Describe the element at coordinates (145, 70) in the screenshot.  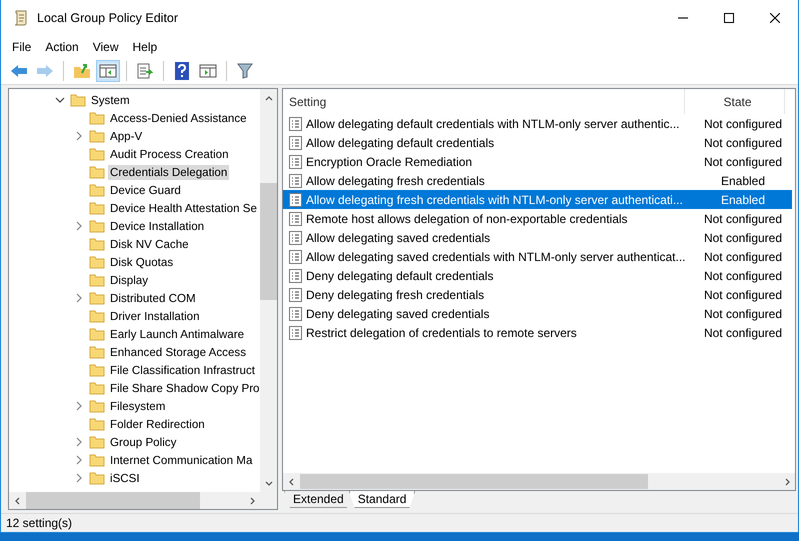
I see `export-list-icon` at that location.